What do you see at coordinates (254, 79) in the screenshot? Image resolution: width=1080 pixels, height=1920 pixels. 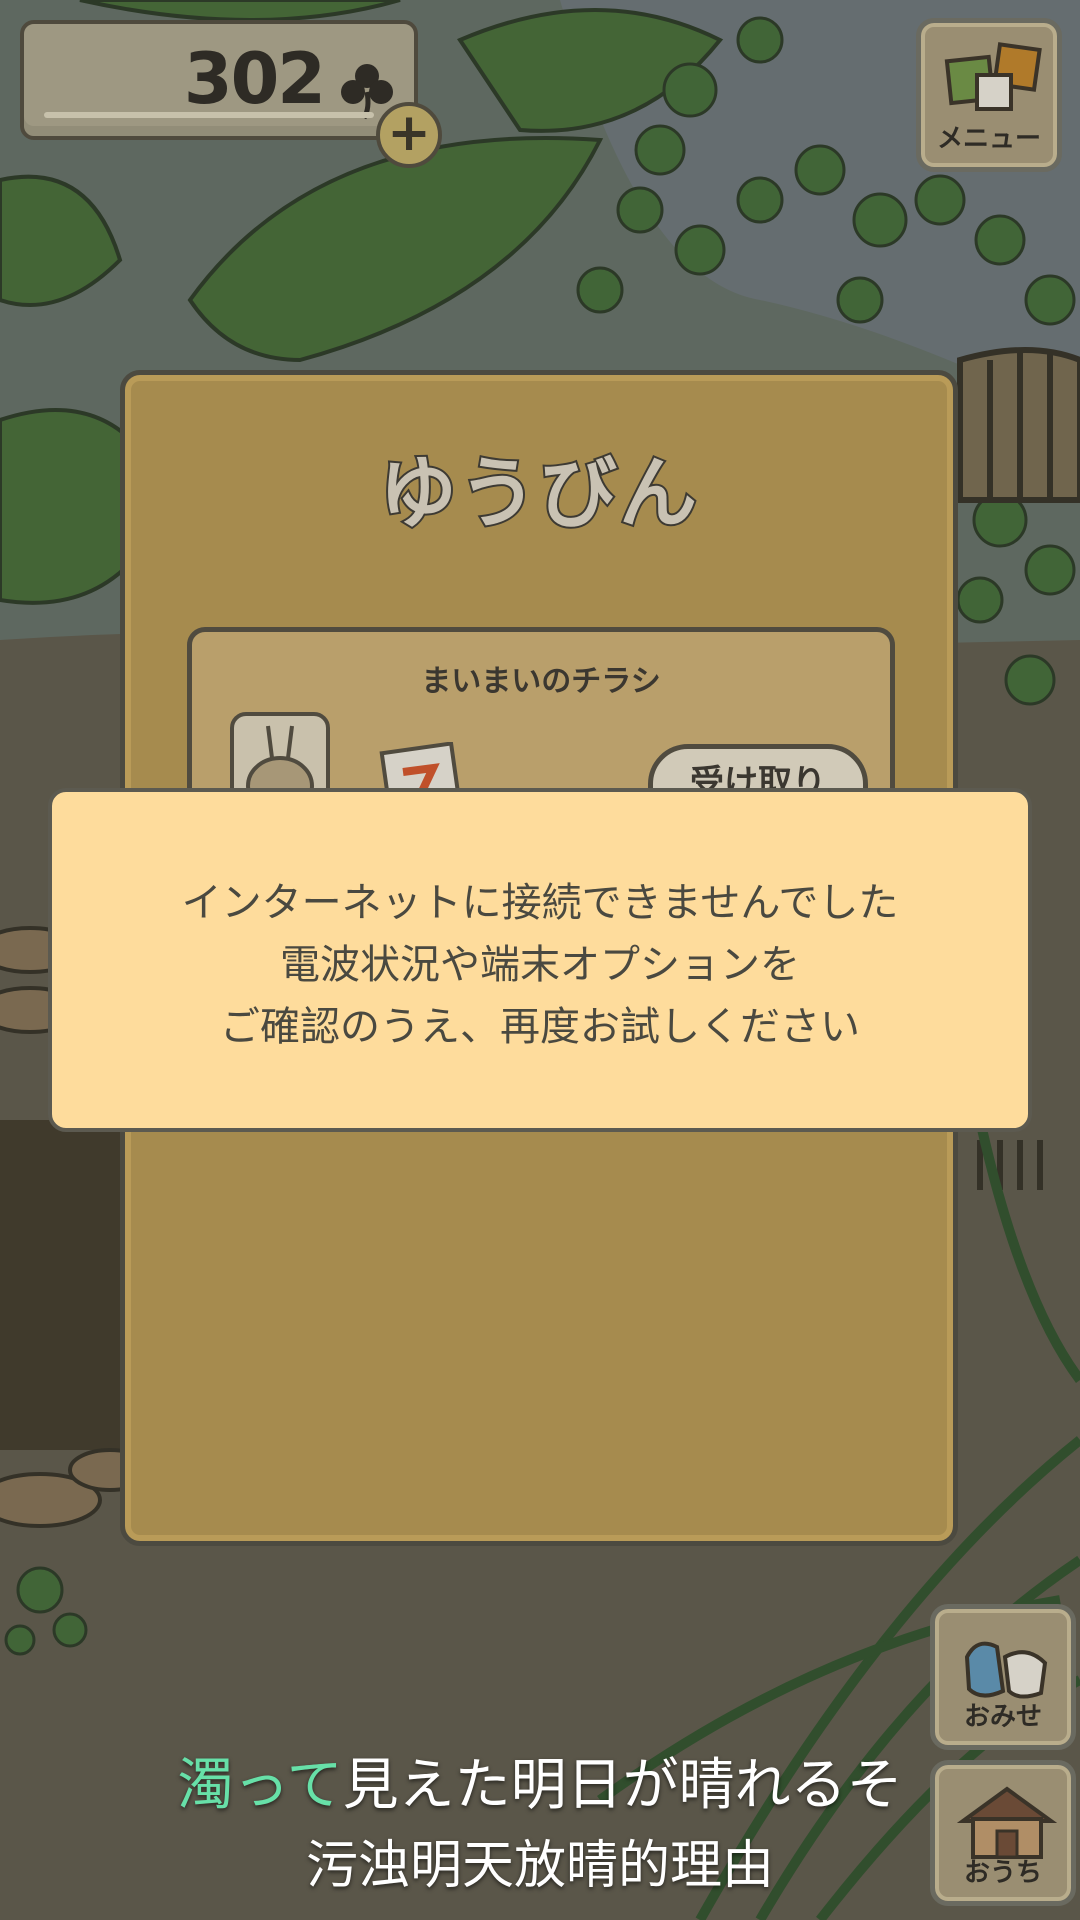 I see `clover-count: 302` at bounding box center [254, 79].